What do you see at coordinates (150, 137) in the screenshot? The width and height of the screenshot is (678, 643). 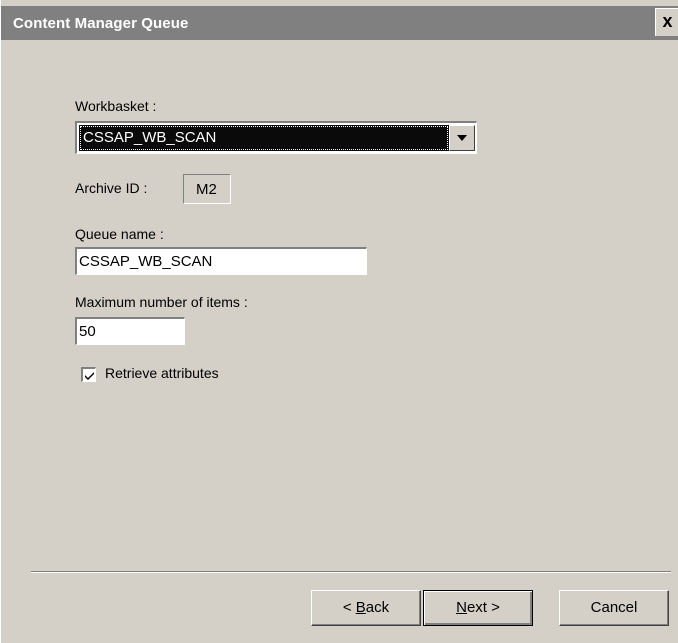 I see `workbasket-value: CSSAP_WB_SCAN` at bounding box center [150, 137].